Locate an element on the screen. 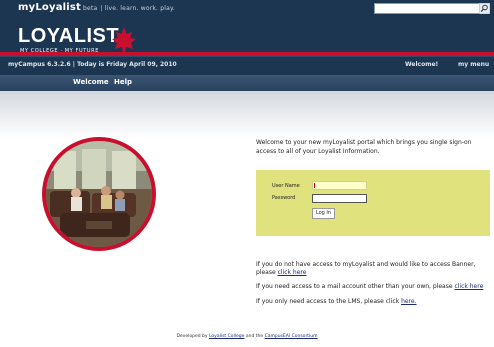 The height and width of the screenshot is (347, 494). search-input is located at coordinates (429, 8).